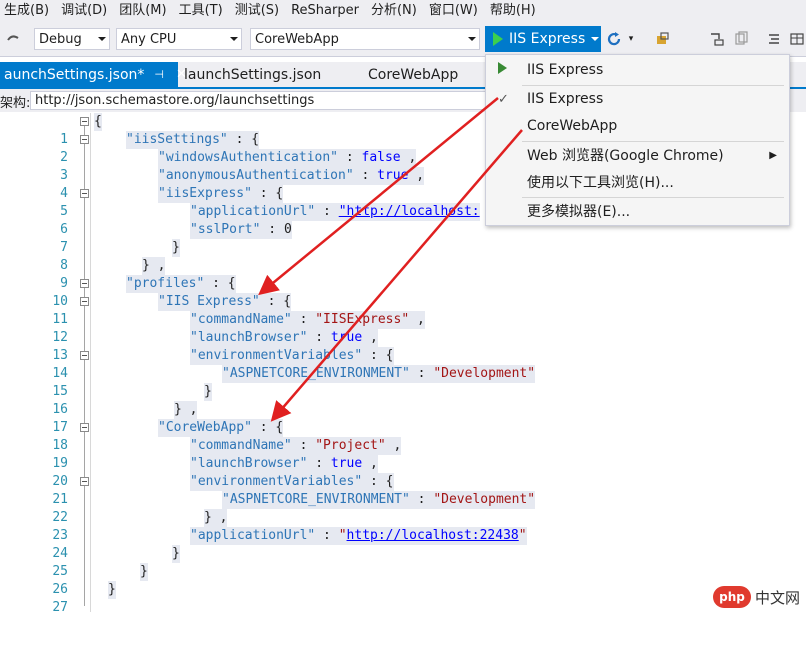  Describe the element at coordinates (144, 292) in the screenshot. I see `code-line: 10 "profiles" : {` at that location.